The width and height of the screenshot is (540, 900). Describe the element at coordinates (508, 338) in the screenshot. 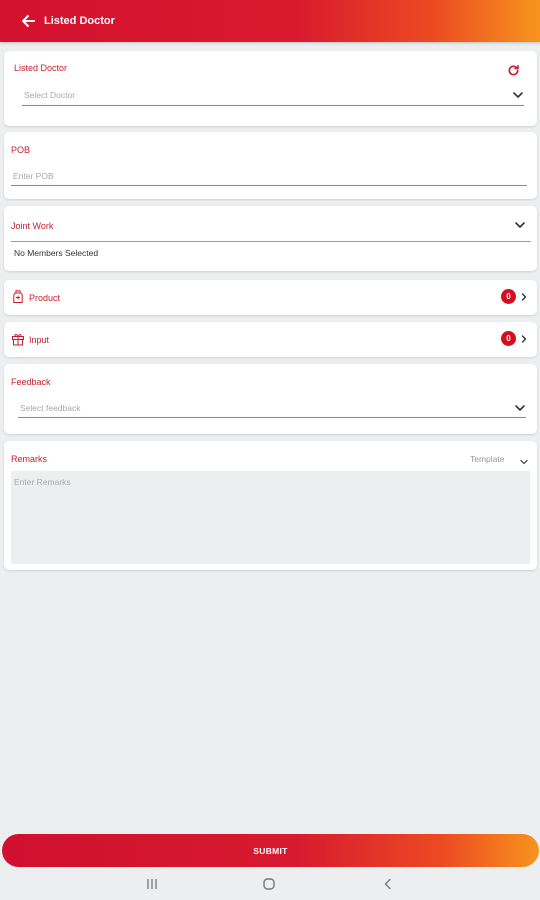

I see `input-count-badge: 0` at that location.